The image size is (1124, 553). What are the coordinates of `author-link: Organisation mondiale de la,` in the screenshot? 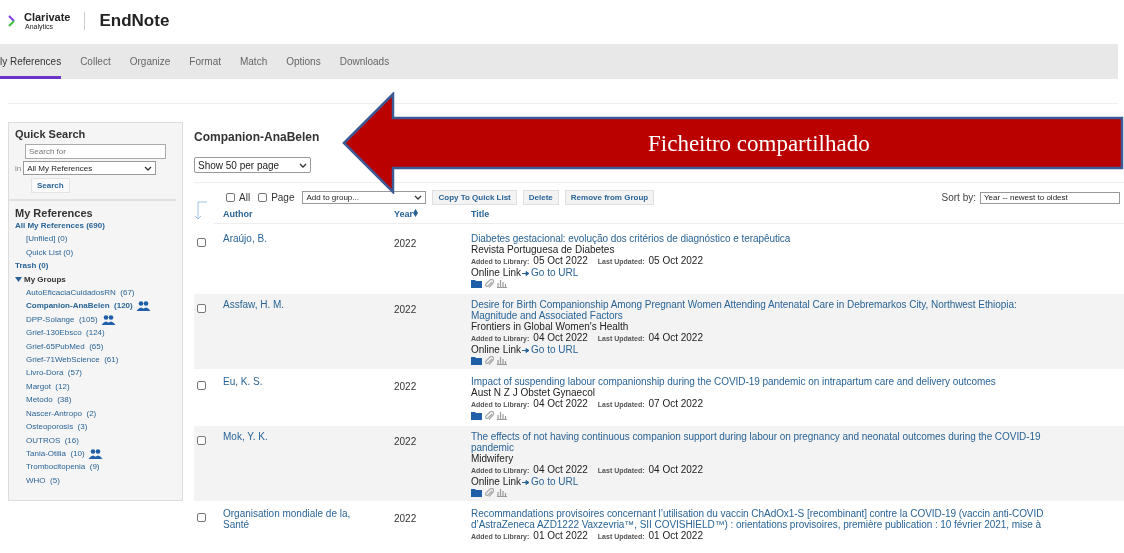 It's located at (308, 513).